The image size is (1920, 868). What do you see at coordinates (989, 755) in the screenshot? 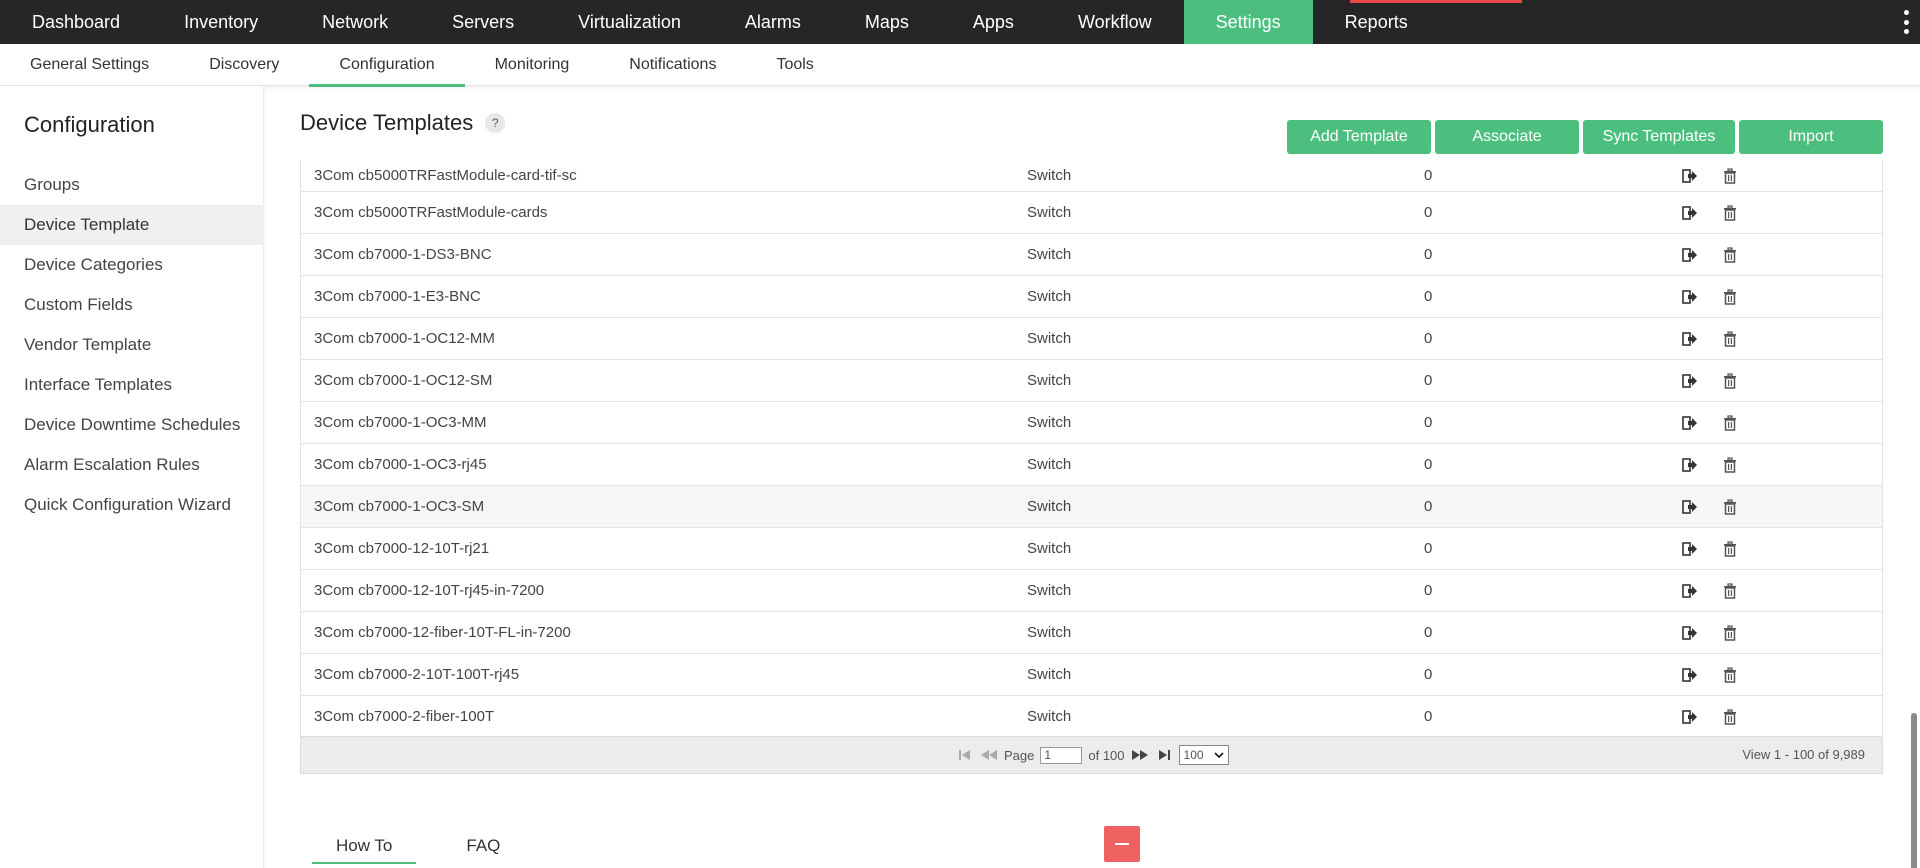
I see `previous-page-icon` at bounding box center [989, 755].